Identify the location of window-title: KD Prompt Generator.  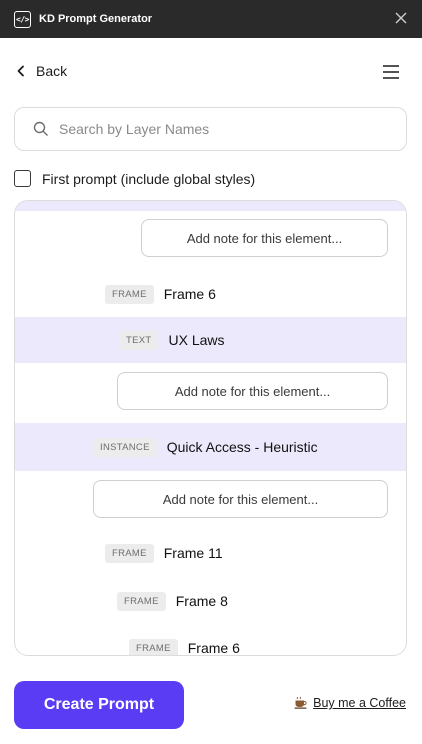
(96, 19).